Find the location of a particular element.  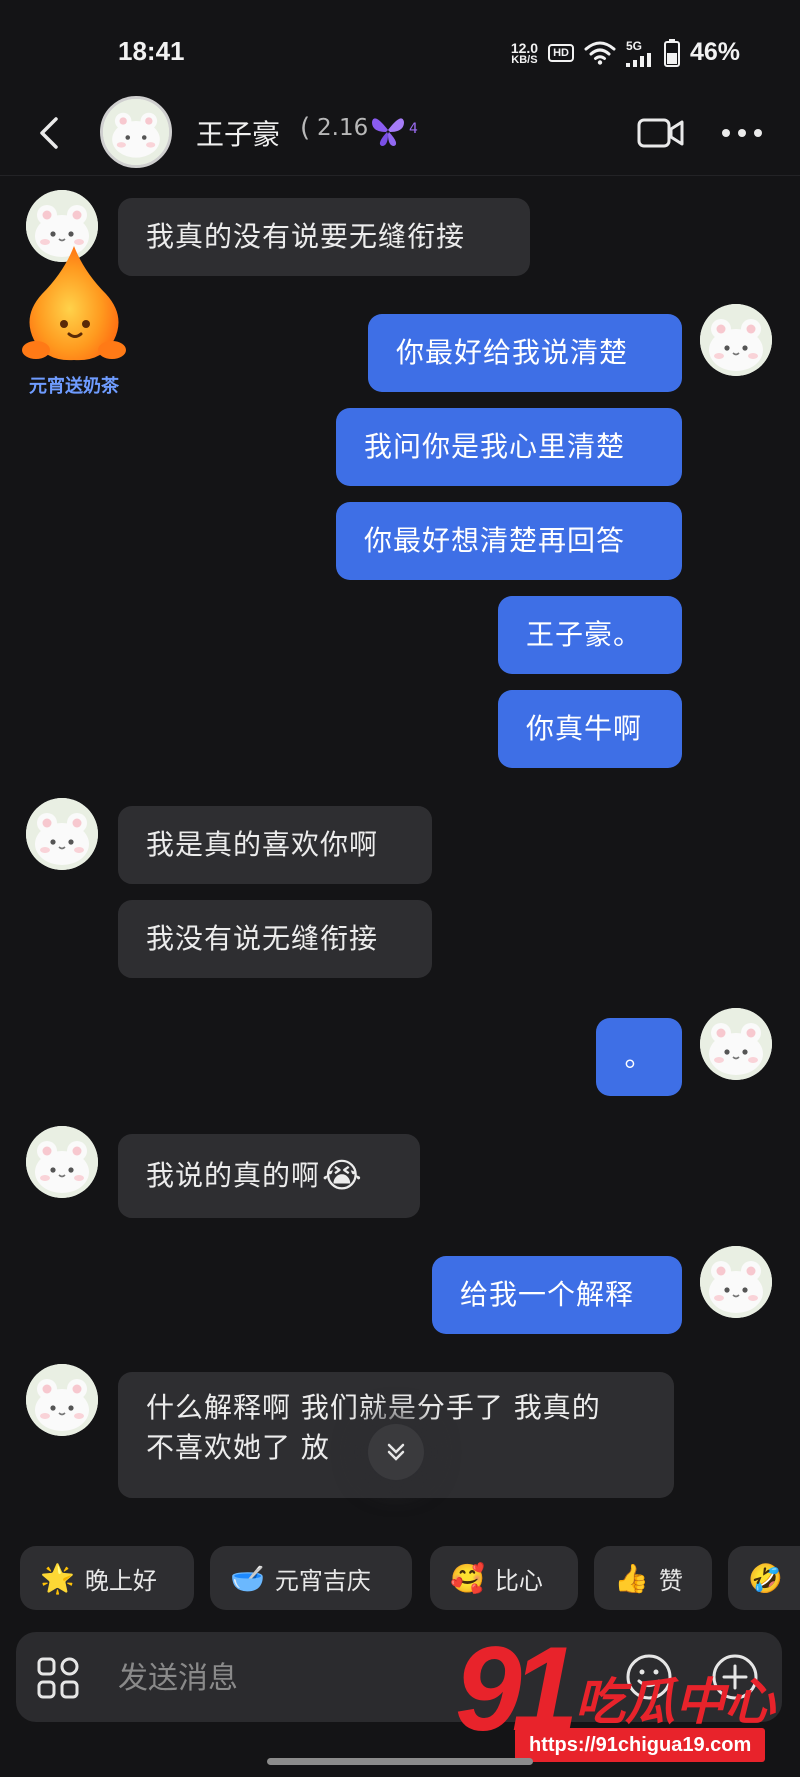

back-button is located at coordinates (50, 133).